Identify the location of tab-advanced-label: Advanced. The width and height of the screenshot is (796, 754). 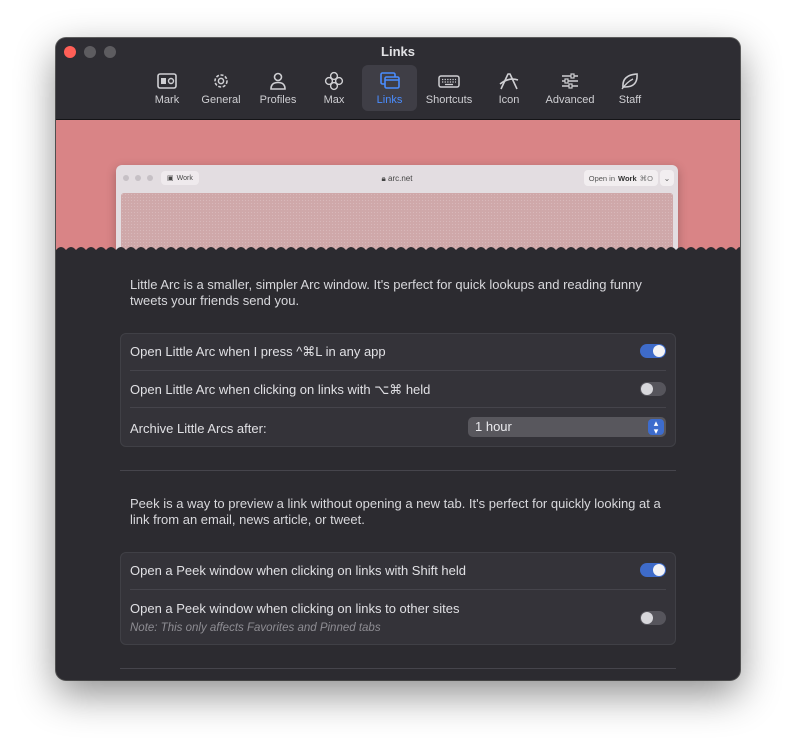
(570, 100).